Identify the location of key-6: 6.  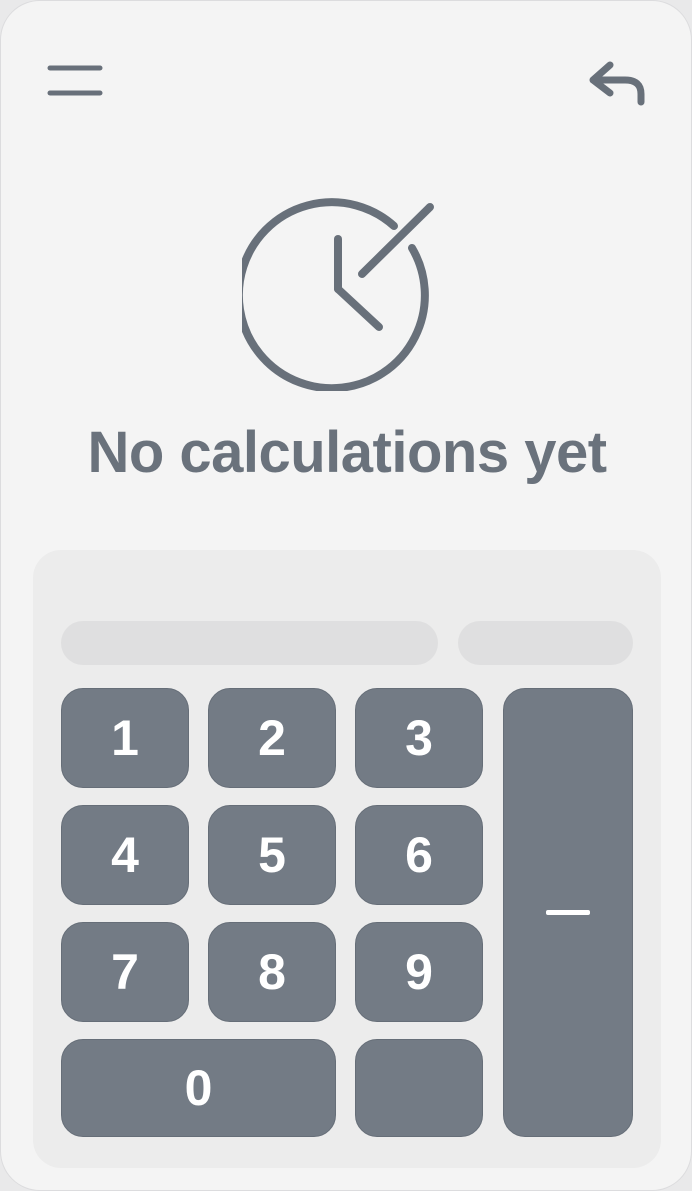
(419, 855).